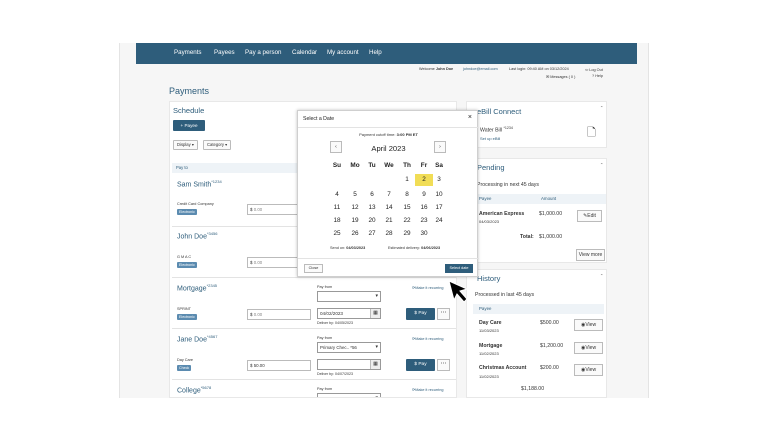 The height and width of the screenshot is (432, 768). What do you see at coordinates (551, 237) in the screenshot?
I see `pending-total: $1,000.00` at bounding box center [551, 237].